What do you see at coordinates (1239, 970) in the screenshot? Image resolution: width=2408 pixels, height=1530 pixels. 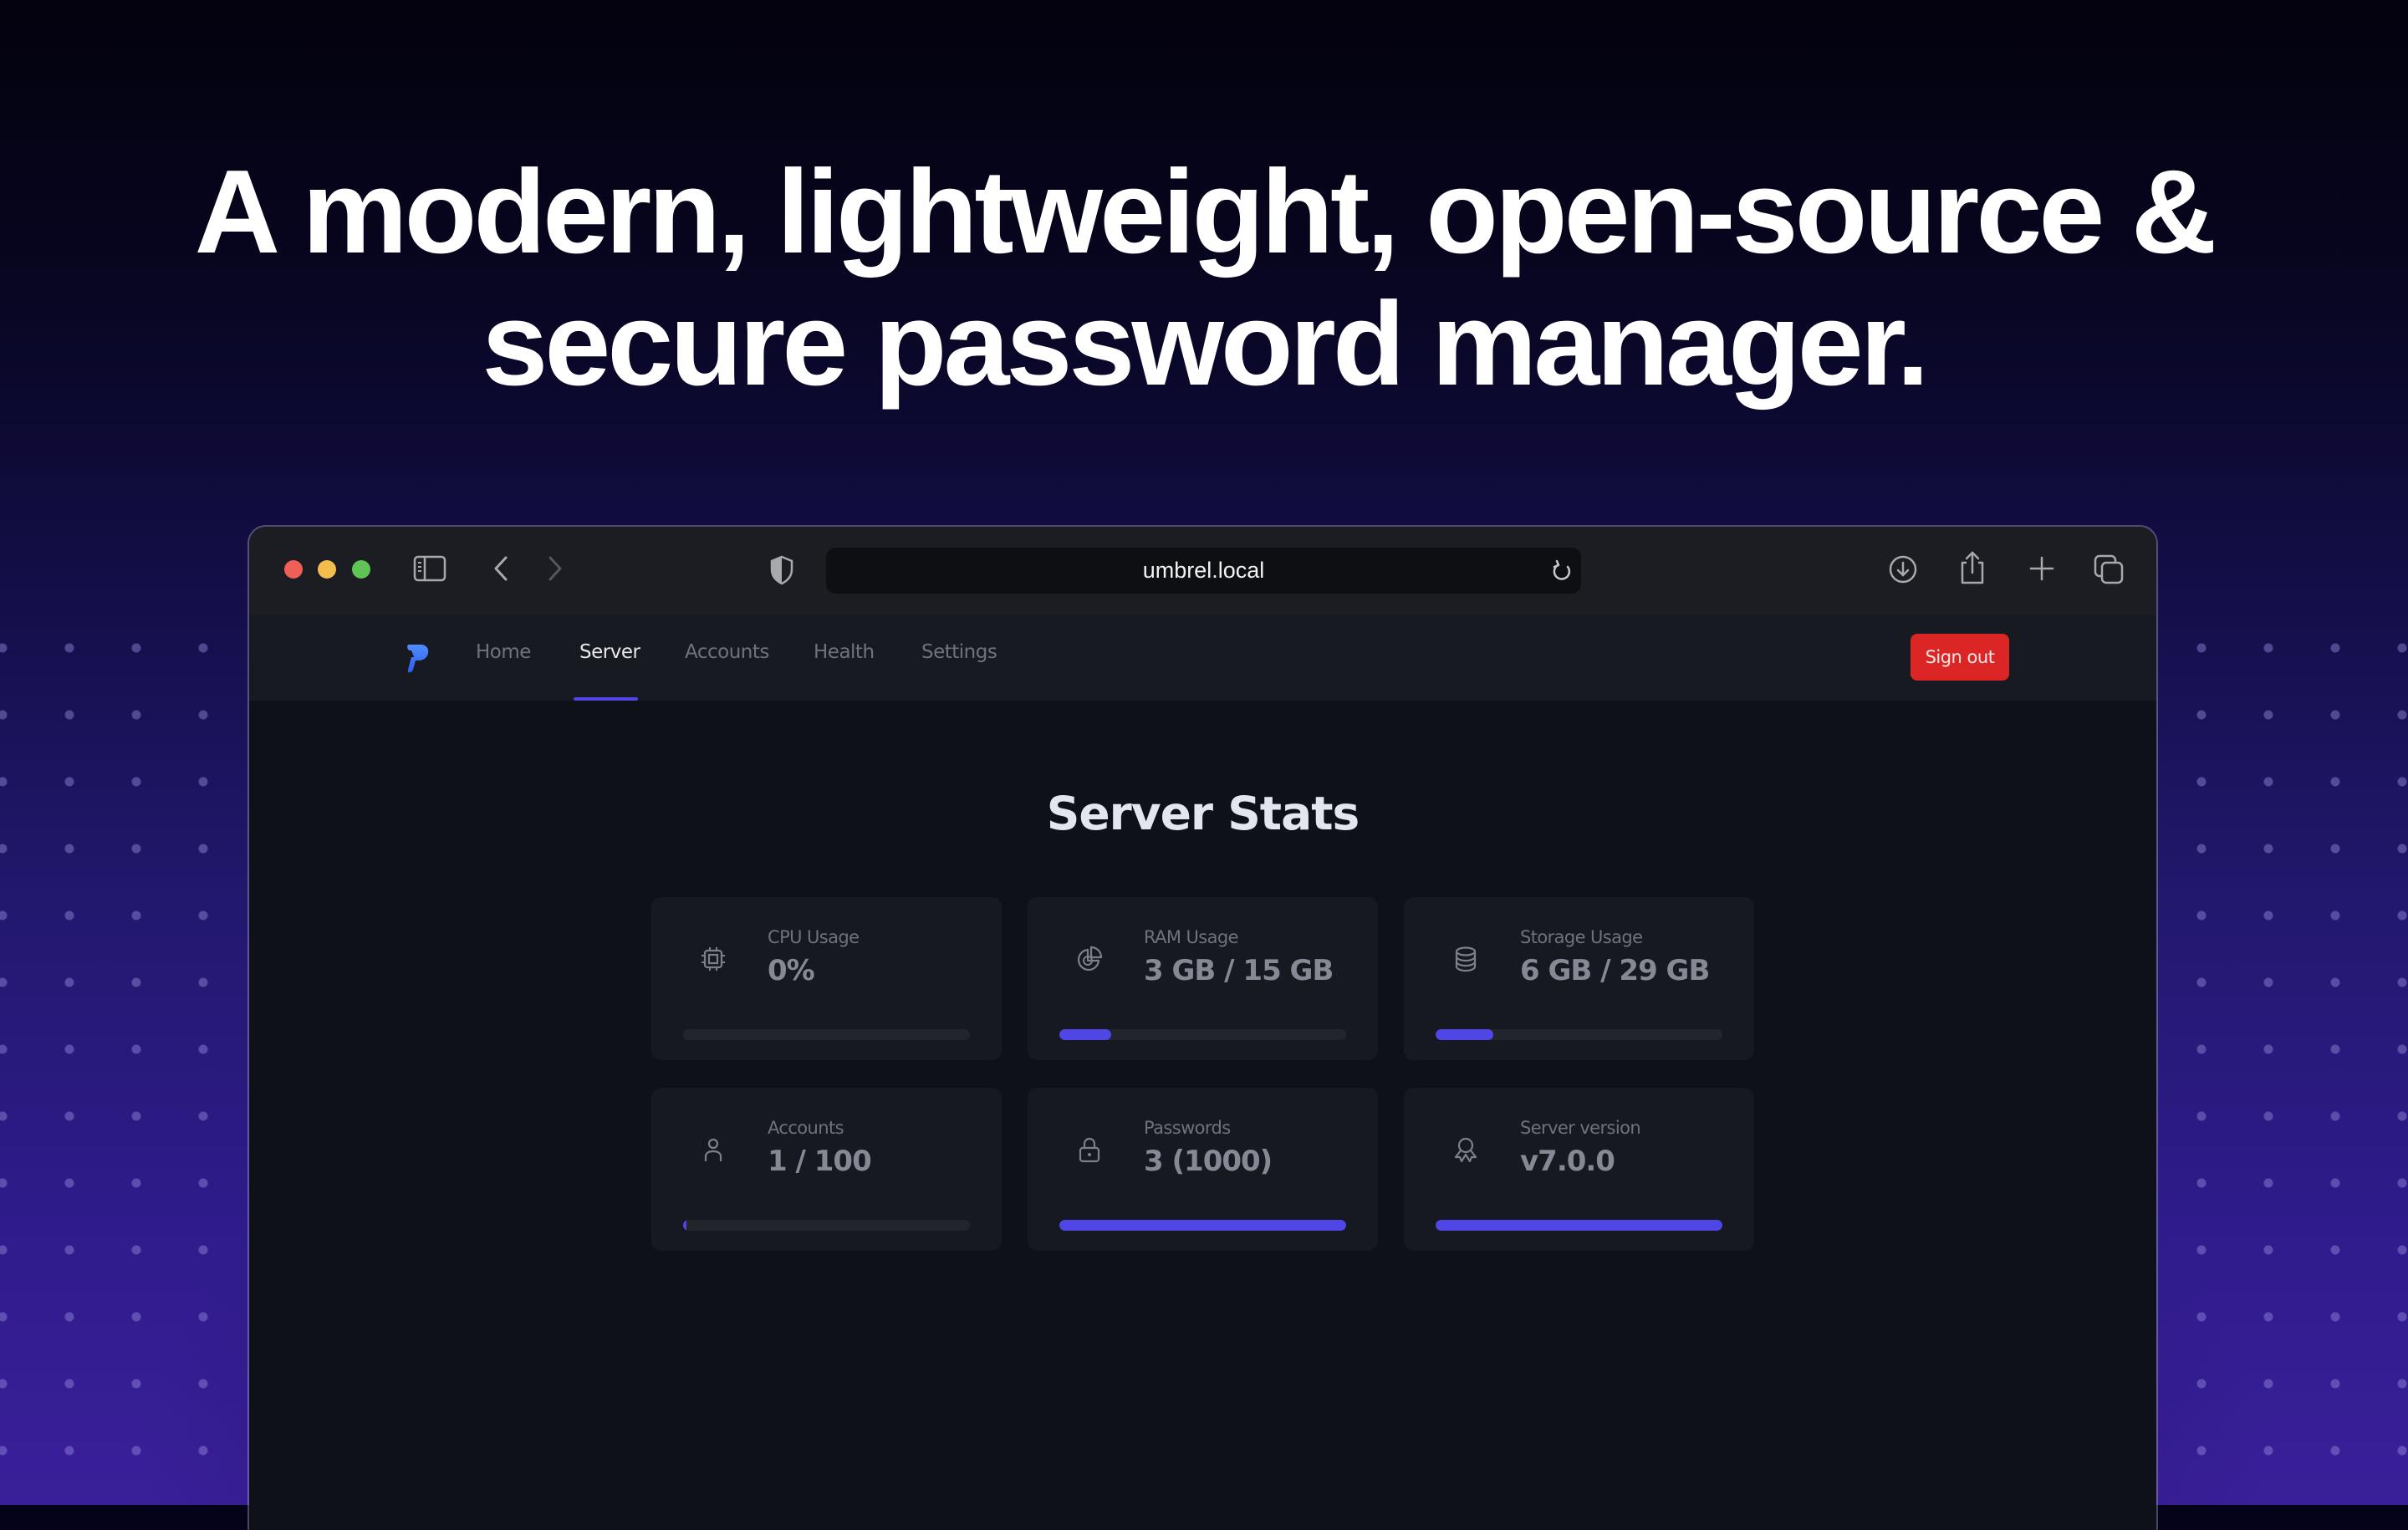 I see `stat-value: 3 GB / 15 GB` at bounding box center [1239, 970].